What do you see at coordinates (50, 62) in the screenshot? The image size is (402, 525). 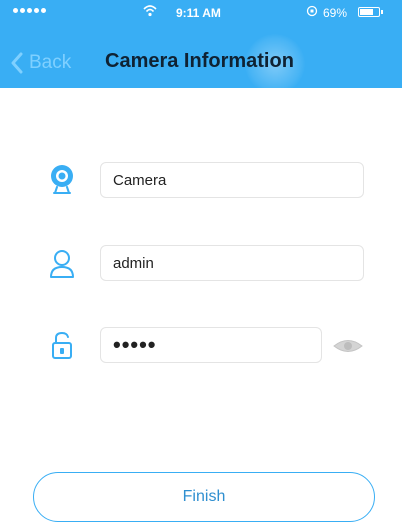 I see `back-label: Back` at bounding box center [50, 62].